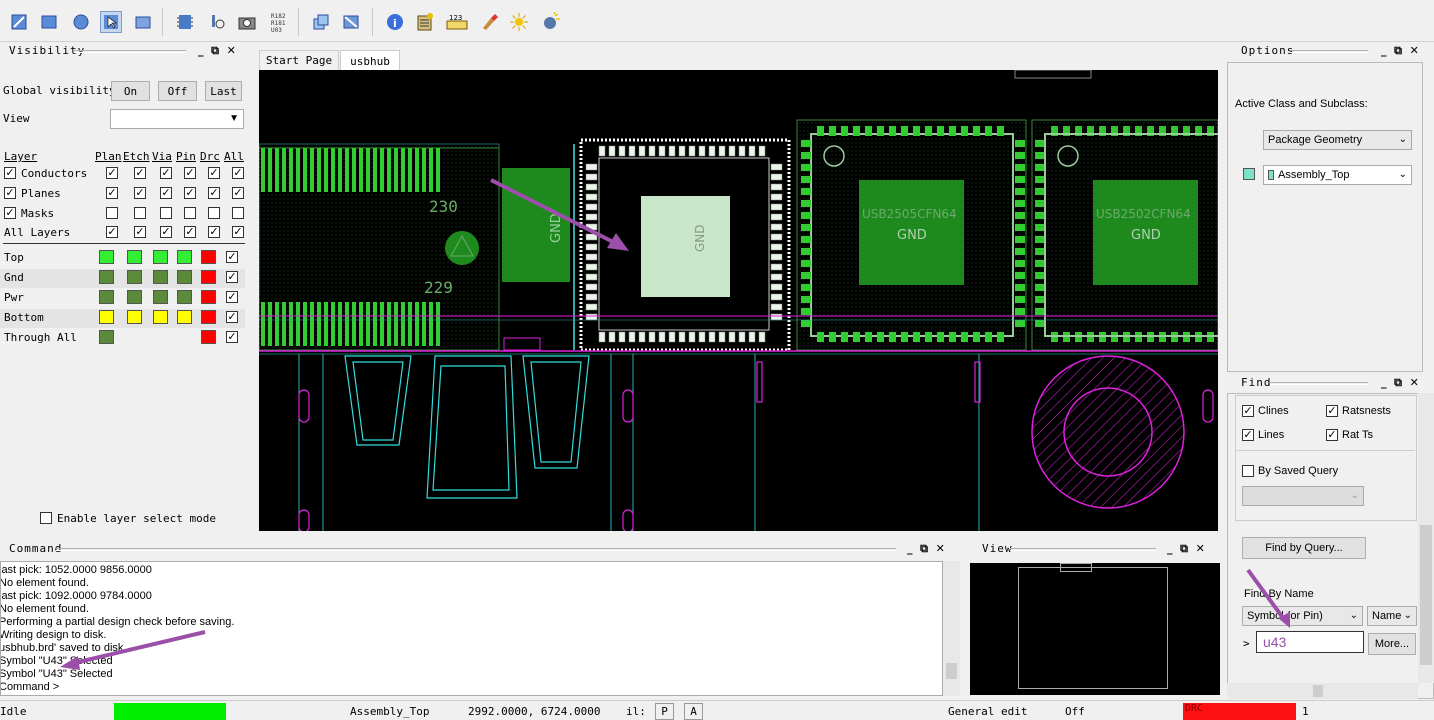  I want to click on enable-layer-select-checkbox, so click(46, 518).